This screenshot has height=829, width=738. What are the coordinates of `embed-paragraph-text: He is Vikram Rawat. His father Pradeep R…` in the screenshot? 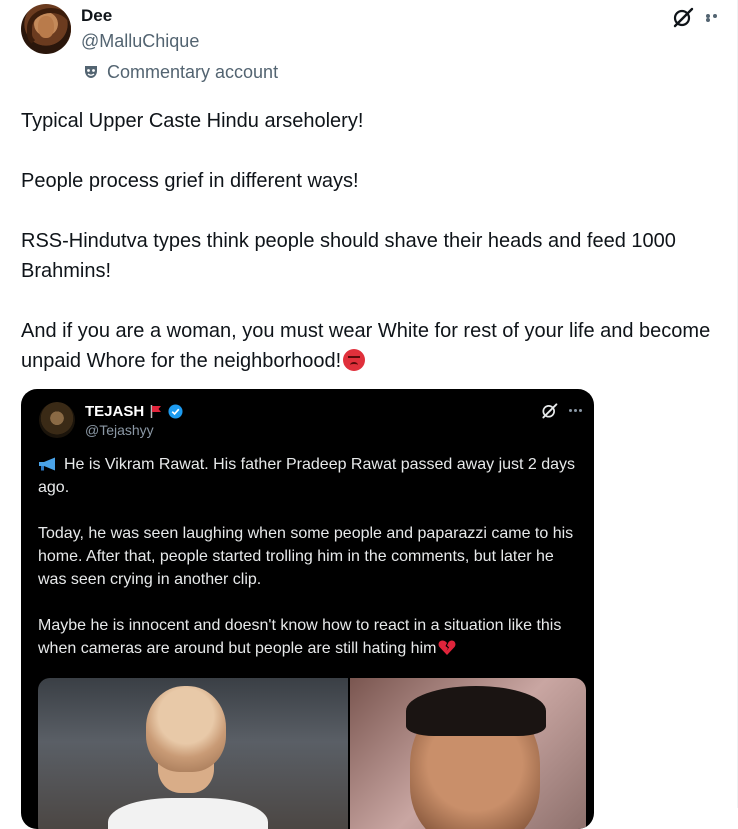 It's located at (307, 476).